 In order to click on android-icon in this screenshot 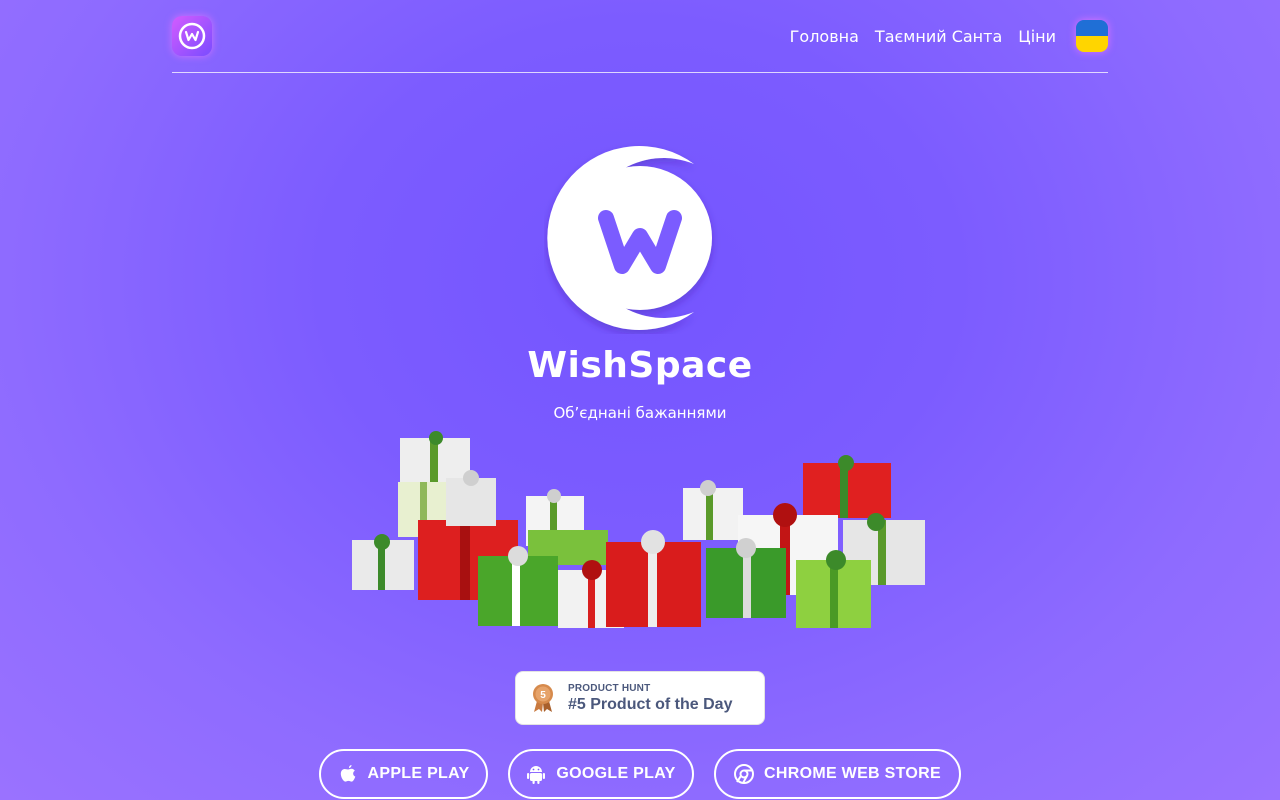, I will do `click(536, 774)`.